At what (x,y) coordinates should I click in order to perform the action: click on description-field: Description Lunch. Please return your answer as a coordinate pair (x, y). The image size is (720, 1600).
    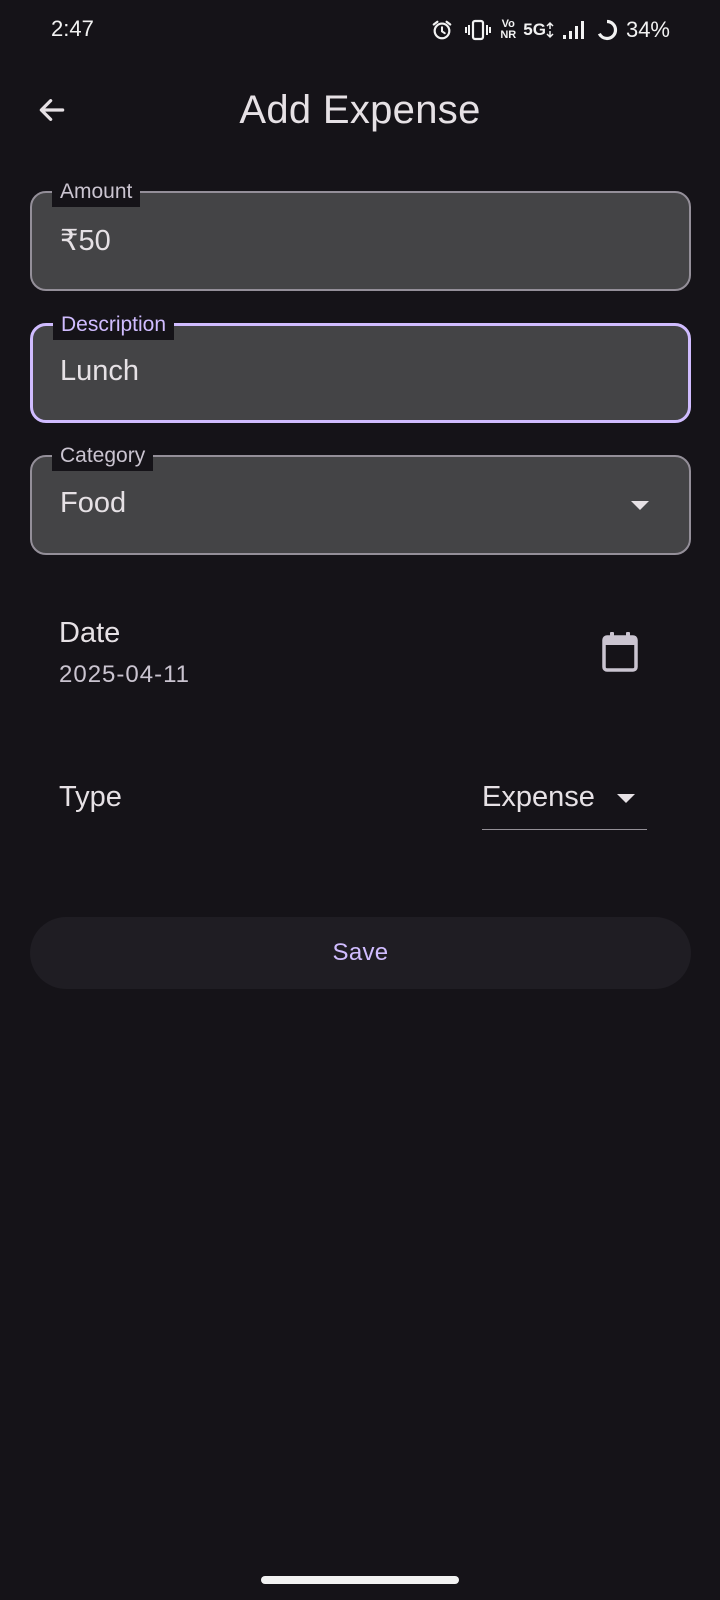
    Looking at the image, I should click on (360, 366).